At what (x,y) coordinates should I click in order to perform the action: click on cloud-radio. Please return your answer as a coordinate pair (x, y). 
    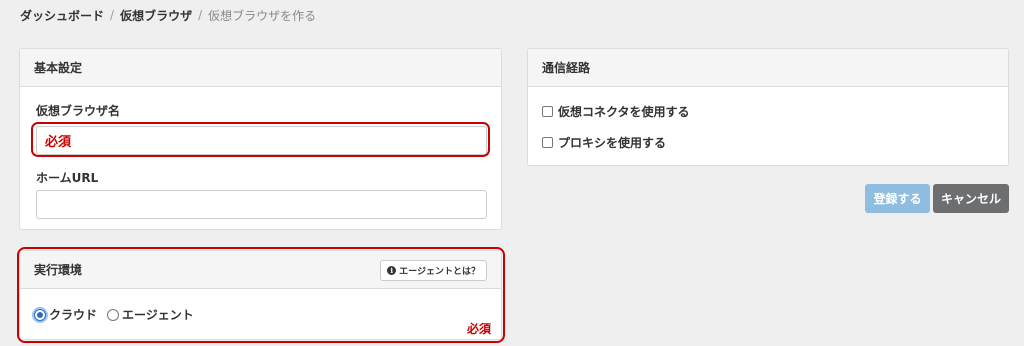
    Looking at the image, I should click on (40, 314).